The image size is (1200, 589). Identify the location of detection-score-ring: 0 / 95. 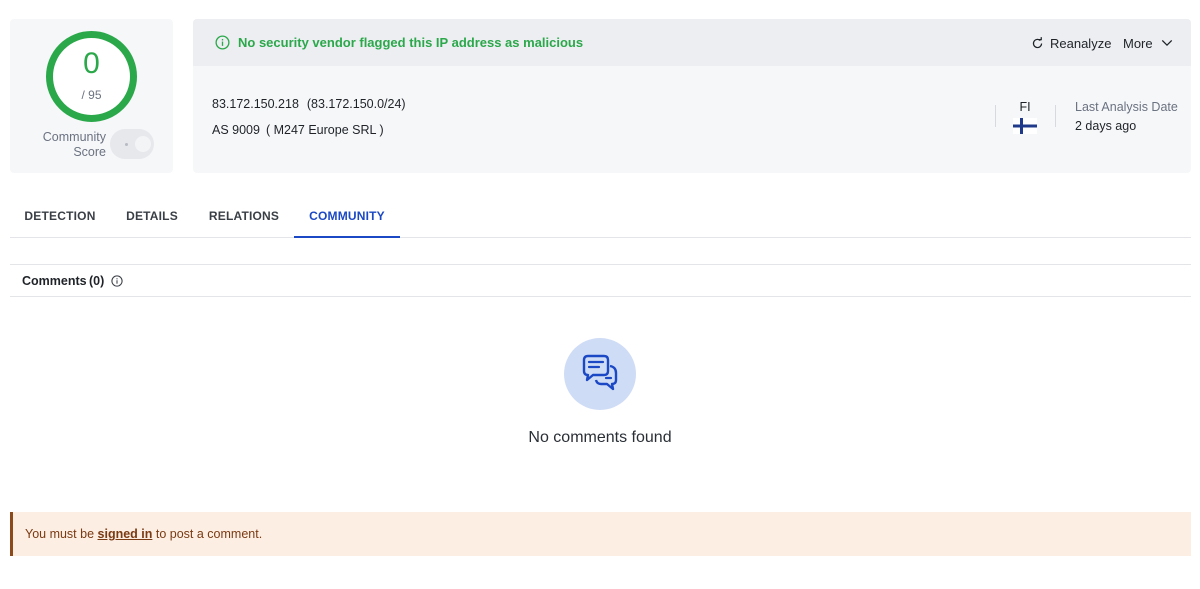
(91, 76).